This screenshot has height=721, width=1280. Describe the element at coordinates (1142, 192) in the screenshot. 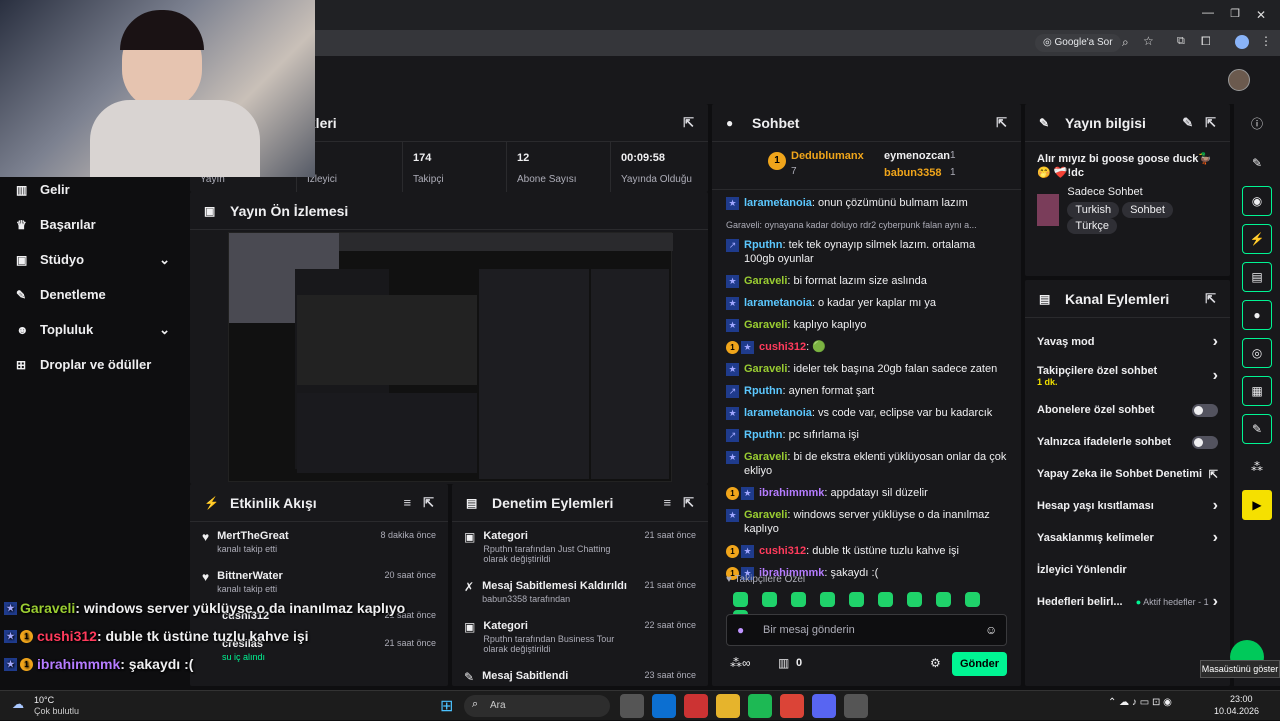

I see `category-name: Sadece Sohbet` at that location.